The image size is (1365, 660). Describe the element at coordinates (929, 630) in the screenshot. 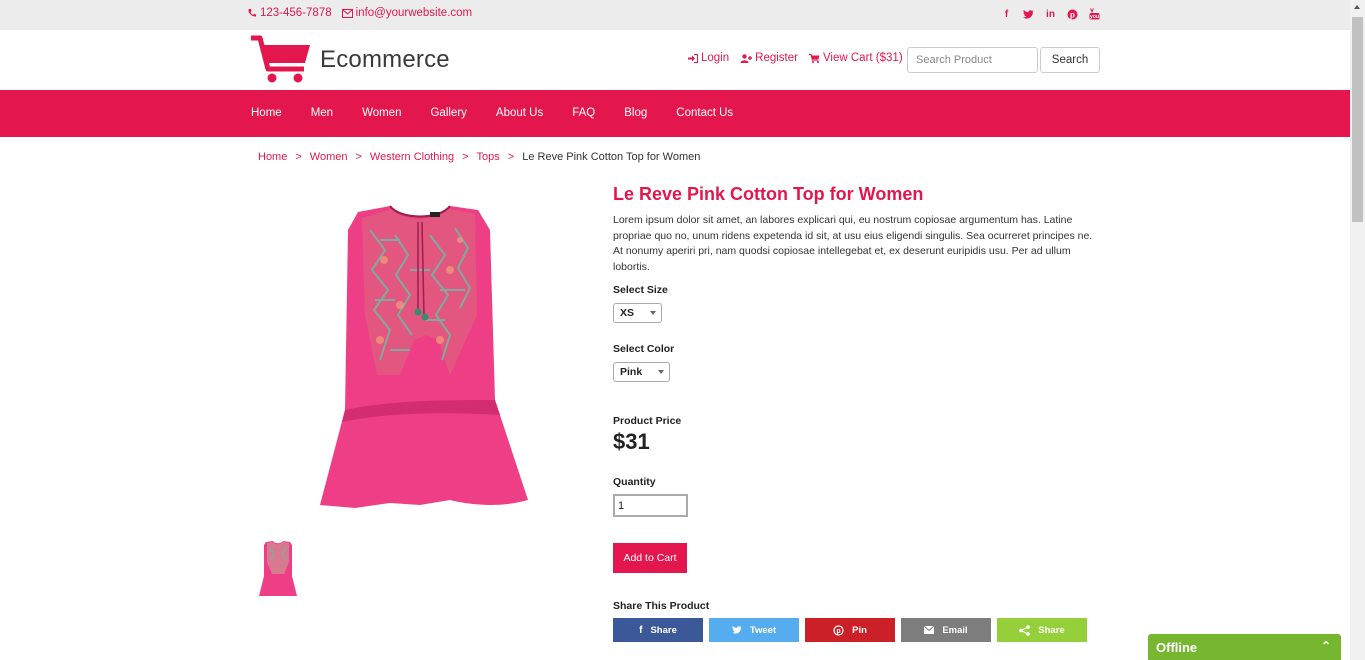

I see `email-icon` at that location.